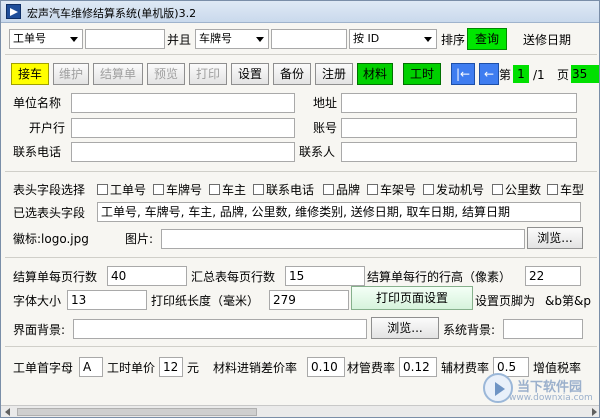  I want to click on header-checkbox-engine, so click(428, 189).